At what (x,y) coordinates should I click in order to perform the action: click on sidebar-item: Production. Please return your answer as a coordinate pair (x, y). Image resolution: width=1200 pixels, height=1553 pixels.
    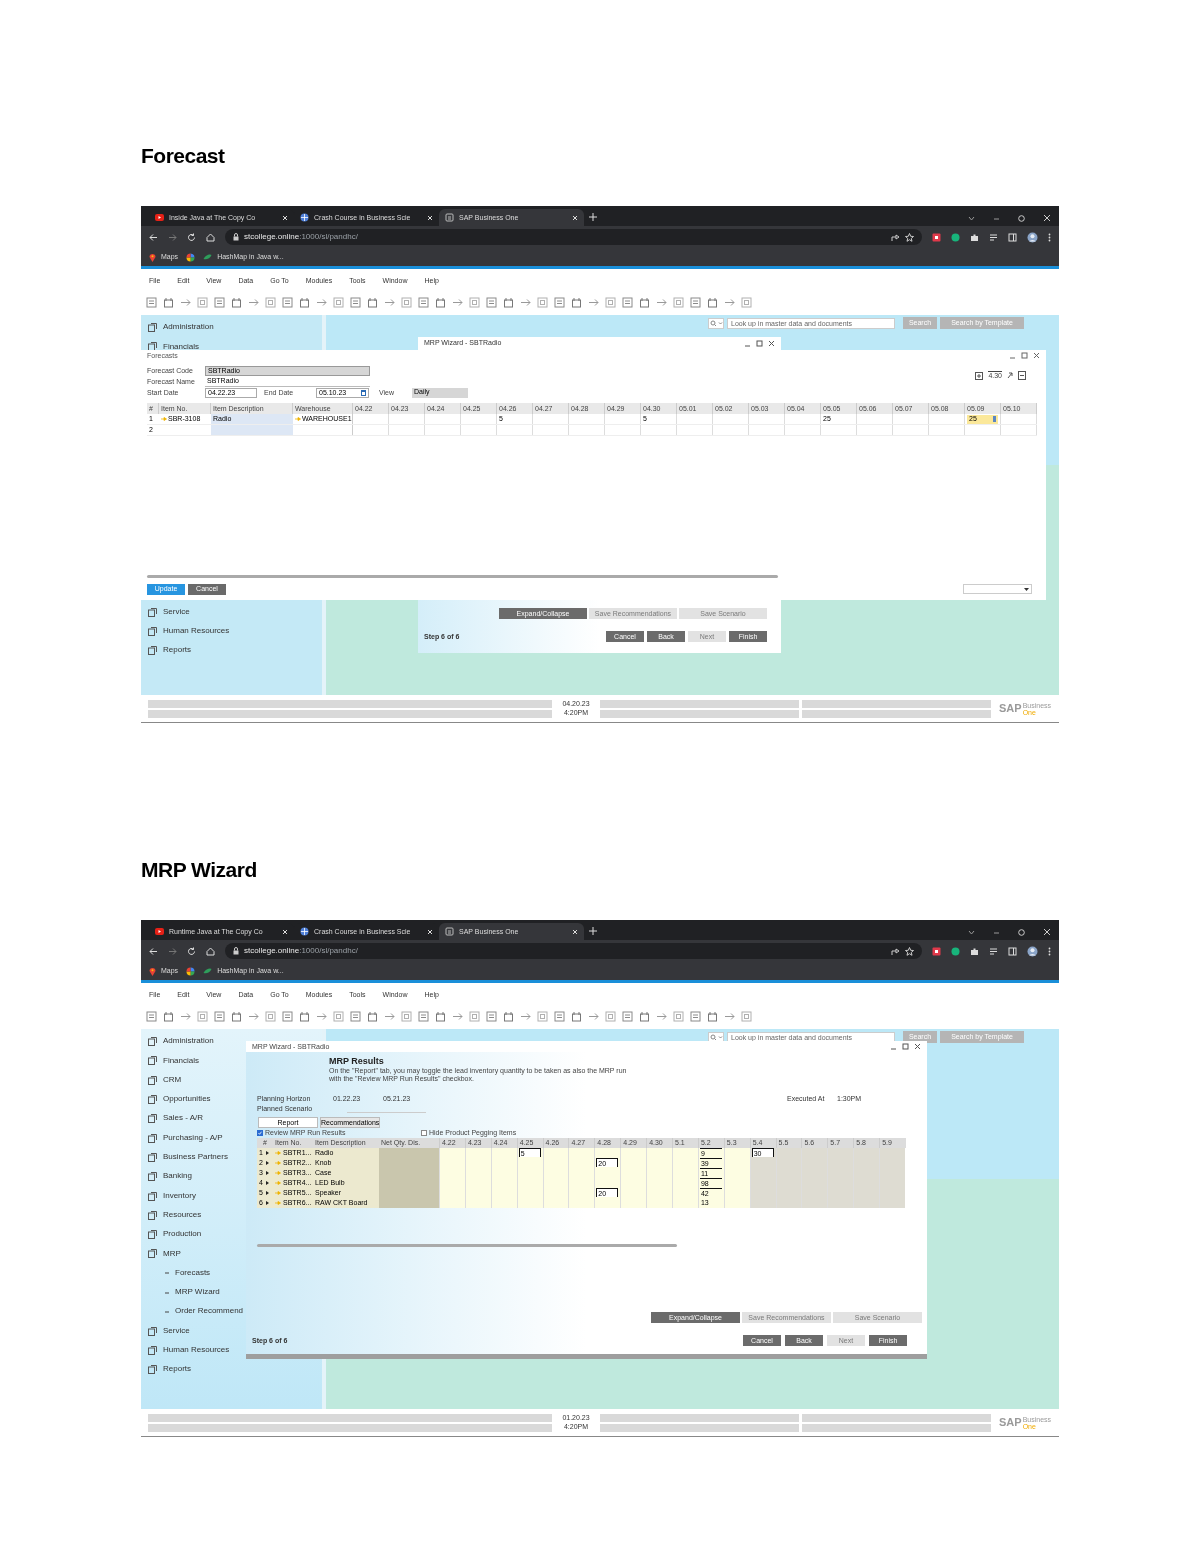
    Looking at the image, I should click on (175, 1235).